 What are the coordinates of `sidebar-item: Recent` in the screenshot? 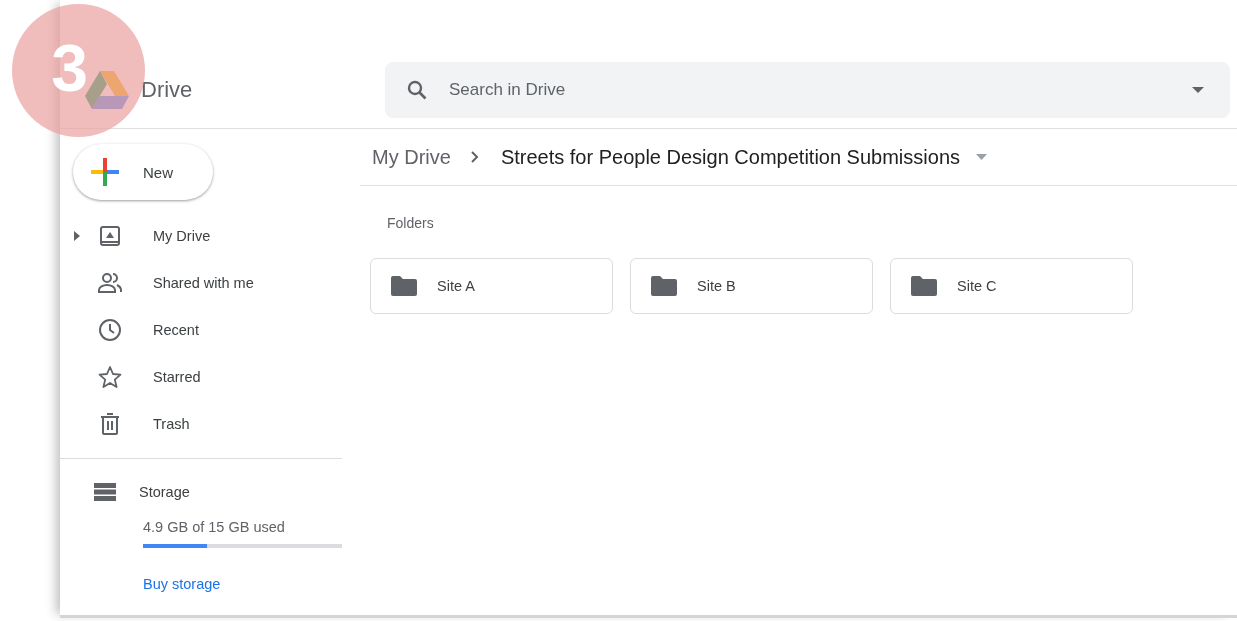 It's located at (201, 329).